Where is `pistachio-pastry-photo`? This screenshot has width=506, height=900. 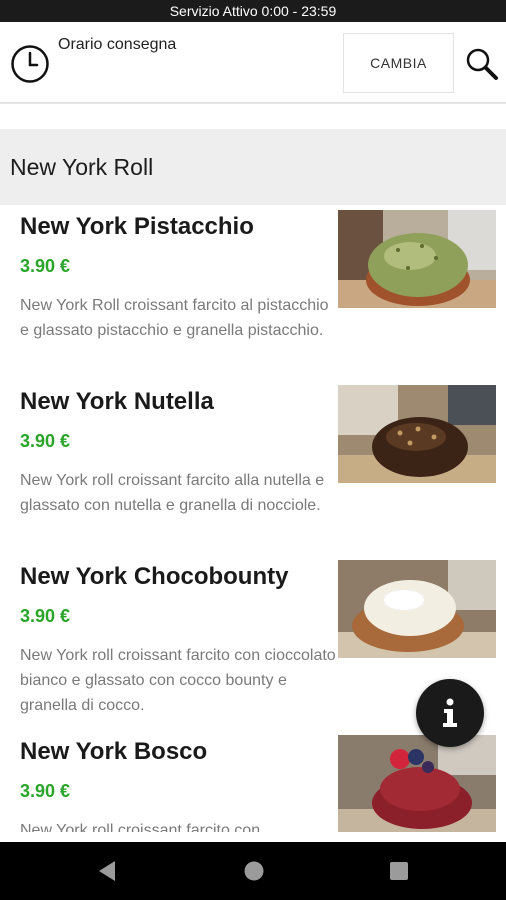
pistachio-pastry-photo is located at coordinates (417, 259).